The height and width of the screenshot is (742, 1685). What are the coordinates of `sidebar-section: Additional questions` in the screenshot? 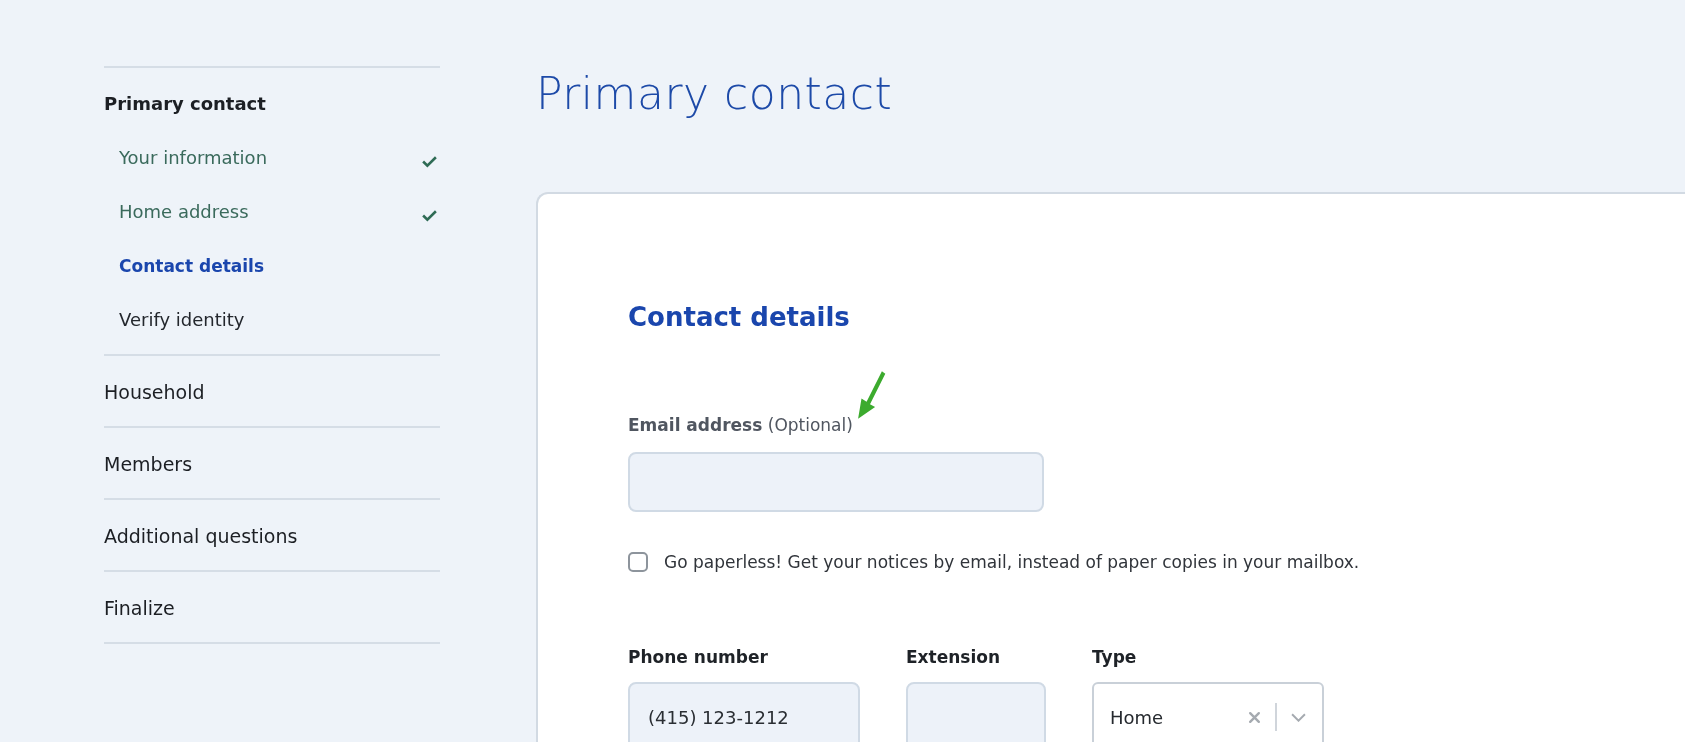 It's located at (272, 536).